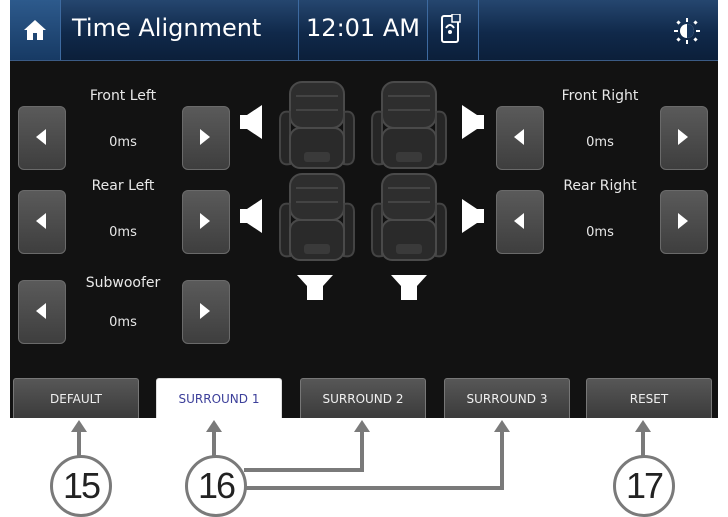  What do you see at coordinates (644, 486) in the screenshot?
I see `callout-17: 17` at bounding box center [644, 486].